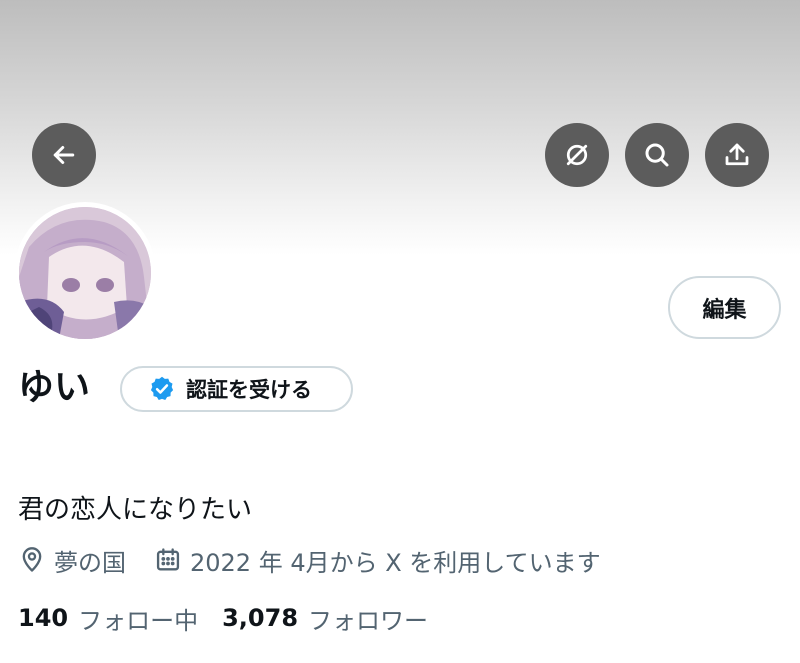 The height and width of the screenshot is (663, 800). Describe the element at coordinates (54, 387) in the screenshot. I see `display-name: ゆい` at that location.